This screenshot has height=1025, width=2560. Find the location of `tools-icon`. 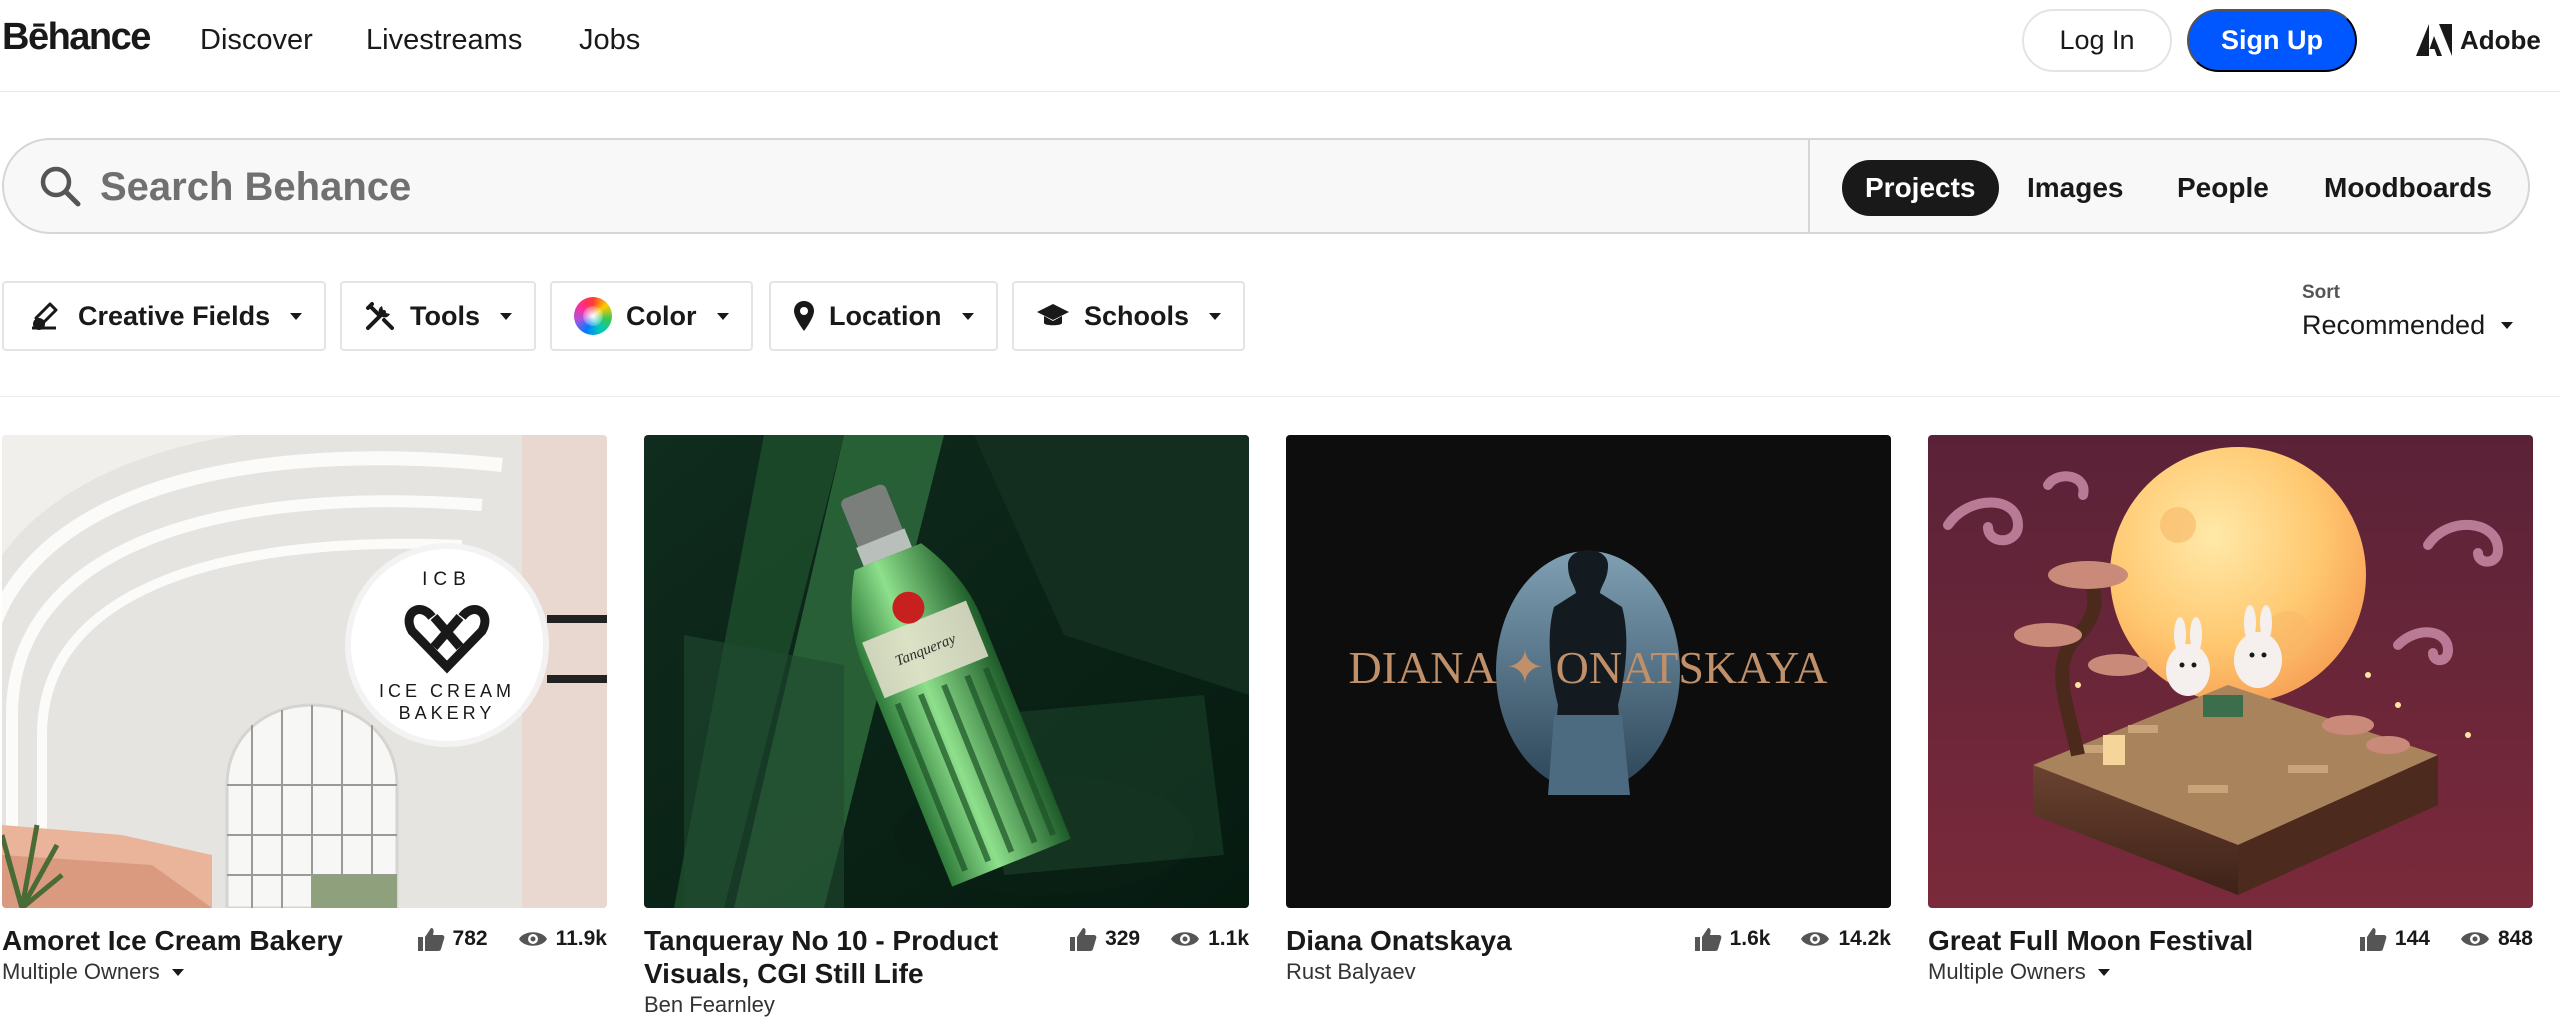

tools-icon is located at coordinates (380, 316).